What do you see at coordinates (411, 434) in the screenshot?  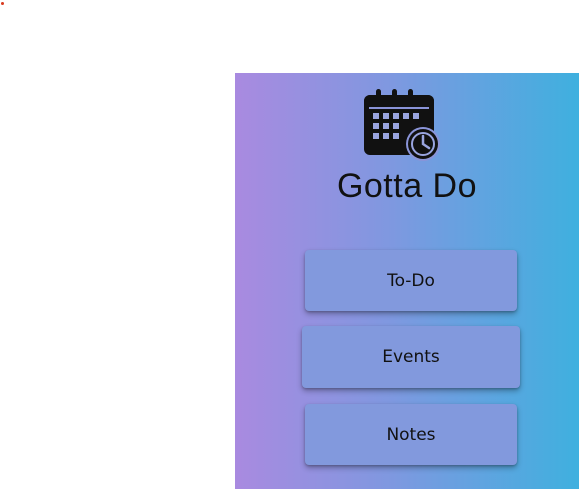 I see `notes-button: Notes` at bounding box center [411, 434].